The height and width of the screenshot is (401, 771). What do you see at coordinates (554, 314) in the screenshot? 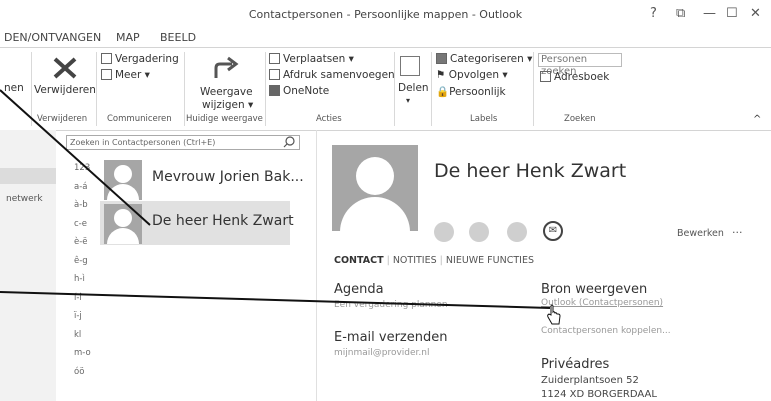
I see `hand-cursor-icon` at bounding box center [554, 314].